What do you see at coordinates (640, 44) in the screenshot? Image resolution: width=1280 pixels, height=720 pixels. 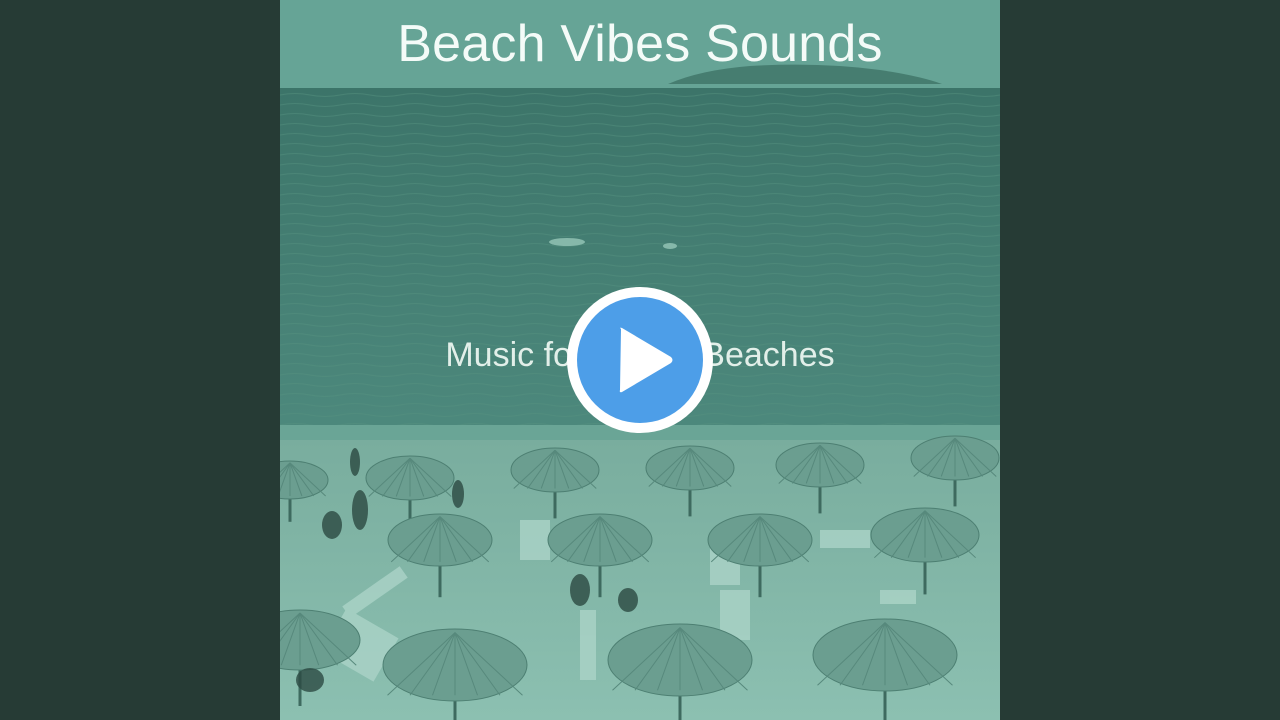 I see `video-title: Beach Vibes Sounds` at bounding box center [640, 44].